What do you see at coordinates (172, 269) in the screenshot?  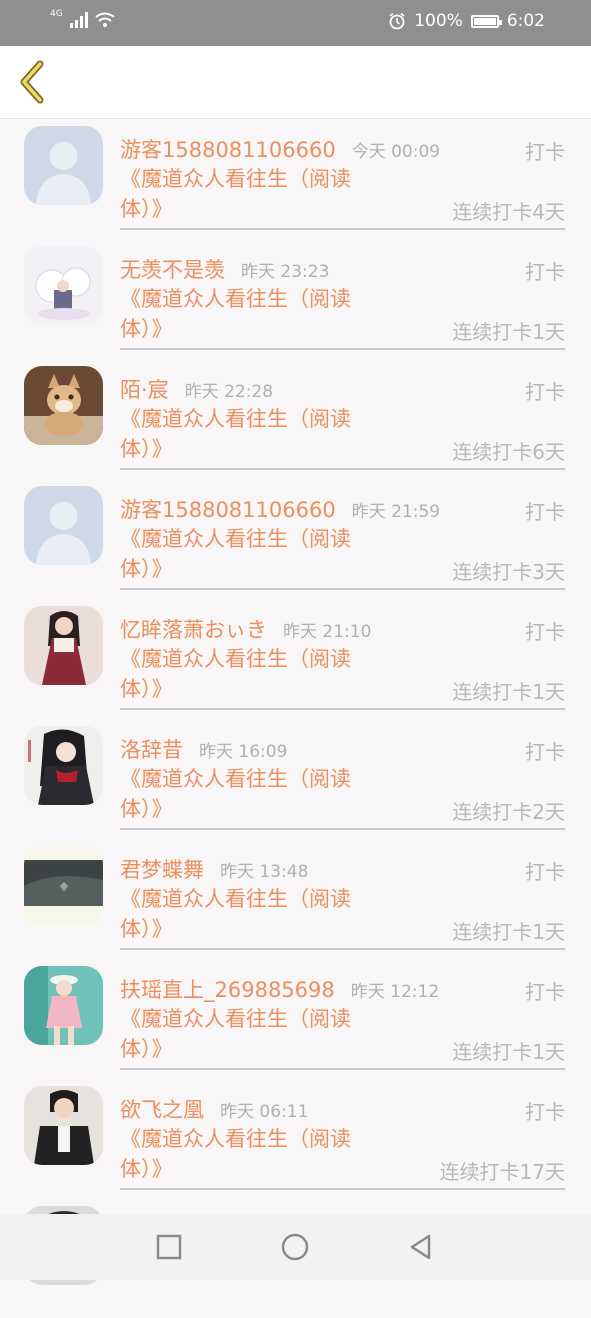 I see `user-name: 无羡不是羡` at bounding box center [172, 269].